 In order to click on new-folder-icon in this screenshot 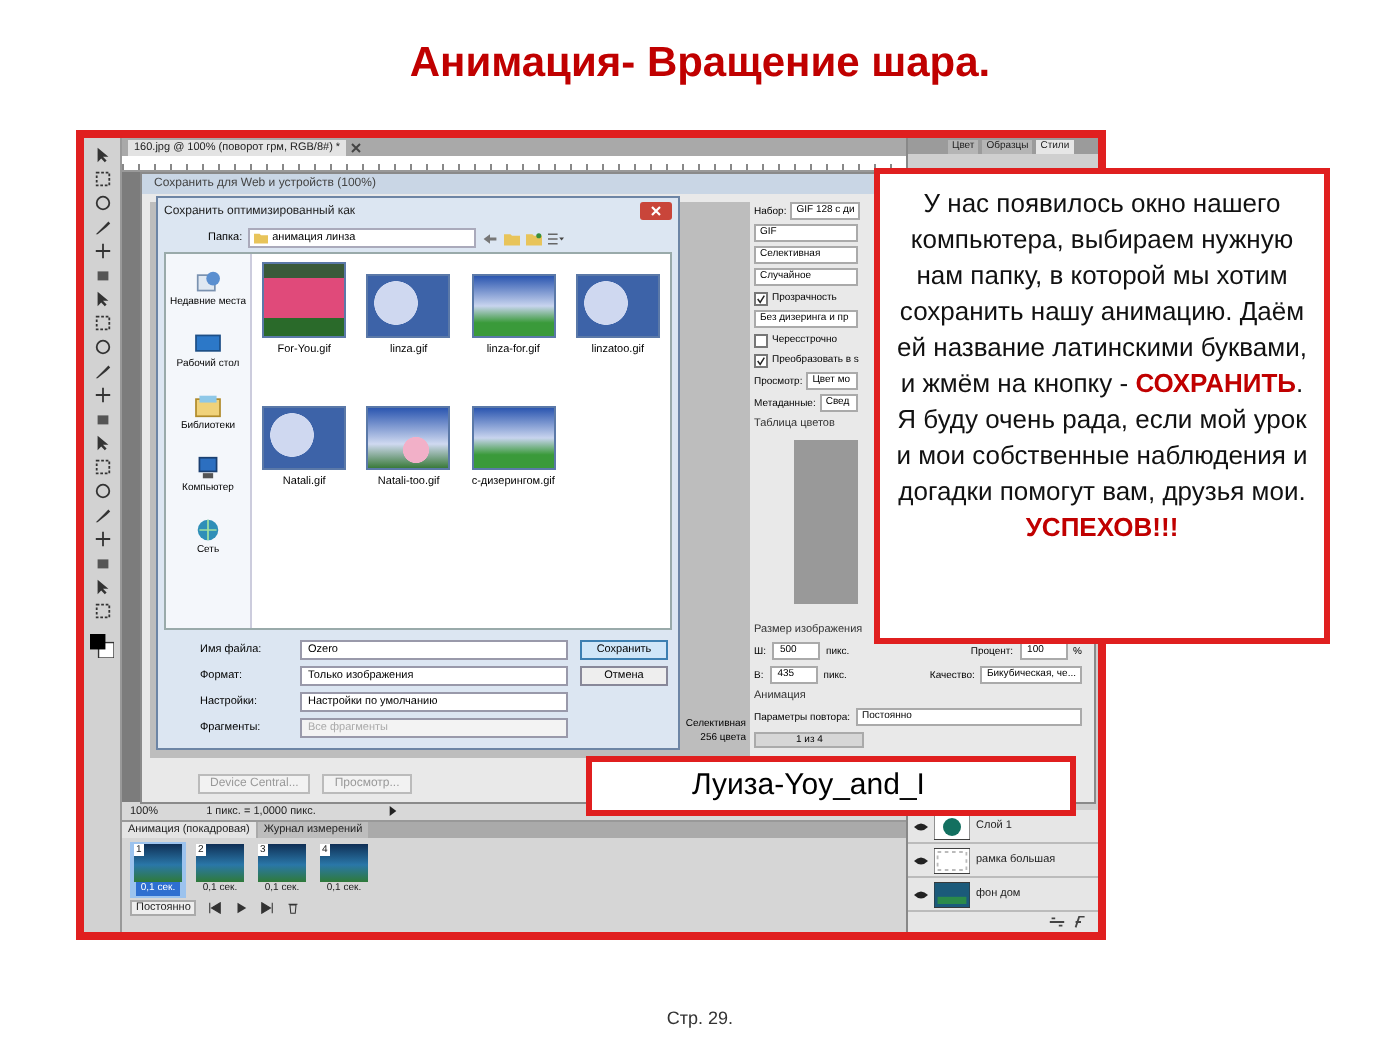, I will do `click(534, 238)`.